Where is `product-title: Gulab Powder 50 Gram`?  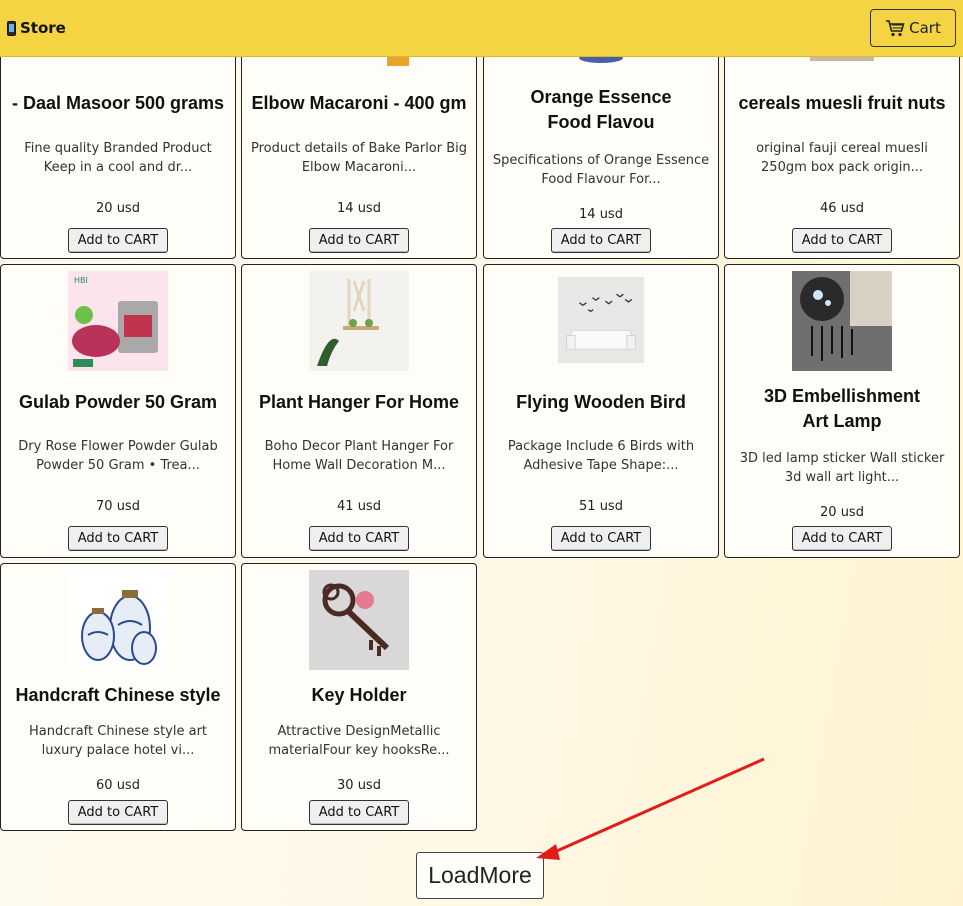
product-title: Gulab Powder 50 Gram is located at coordinates (118, 402).